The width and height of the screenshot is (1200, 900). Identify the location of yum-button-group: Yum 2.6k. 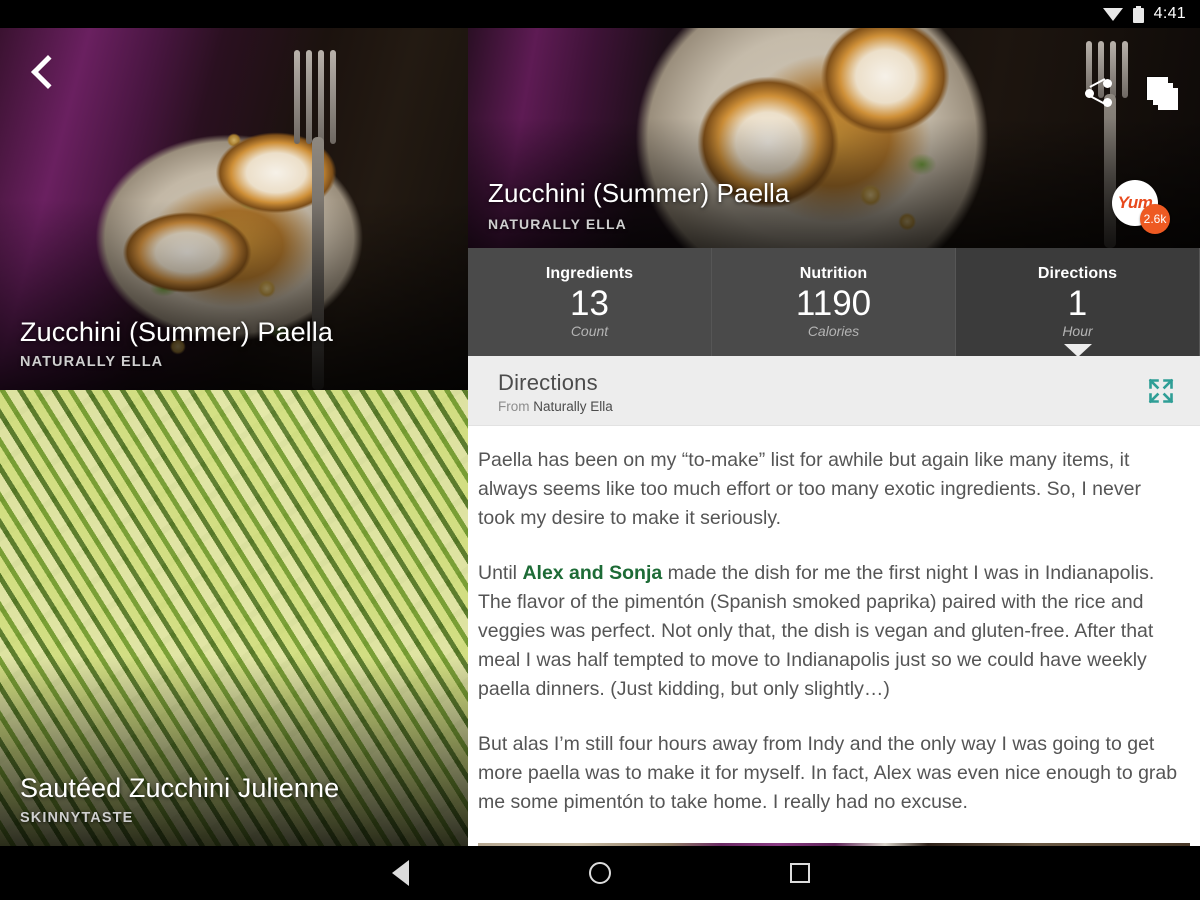
(1141, 207).